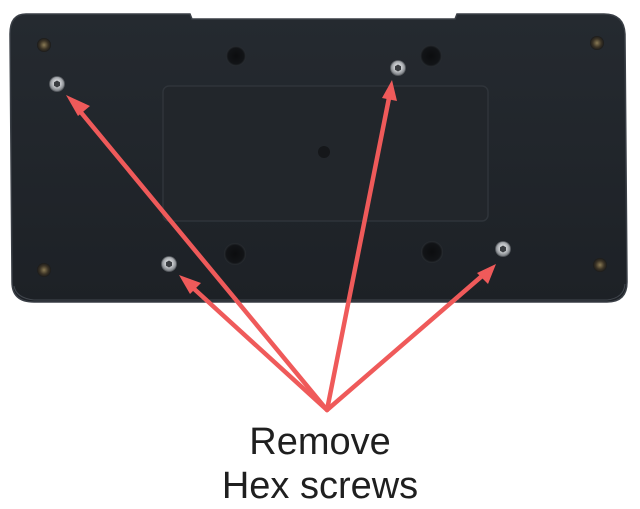  I want to click on caption-line-1: Remove, so click(320, 442).